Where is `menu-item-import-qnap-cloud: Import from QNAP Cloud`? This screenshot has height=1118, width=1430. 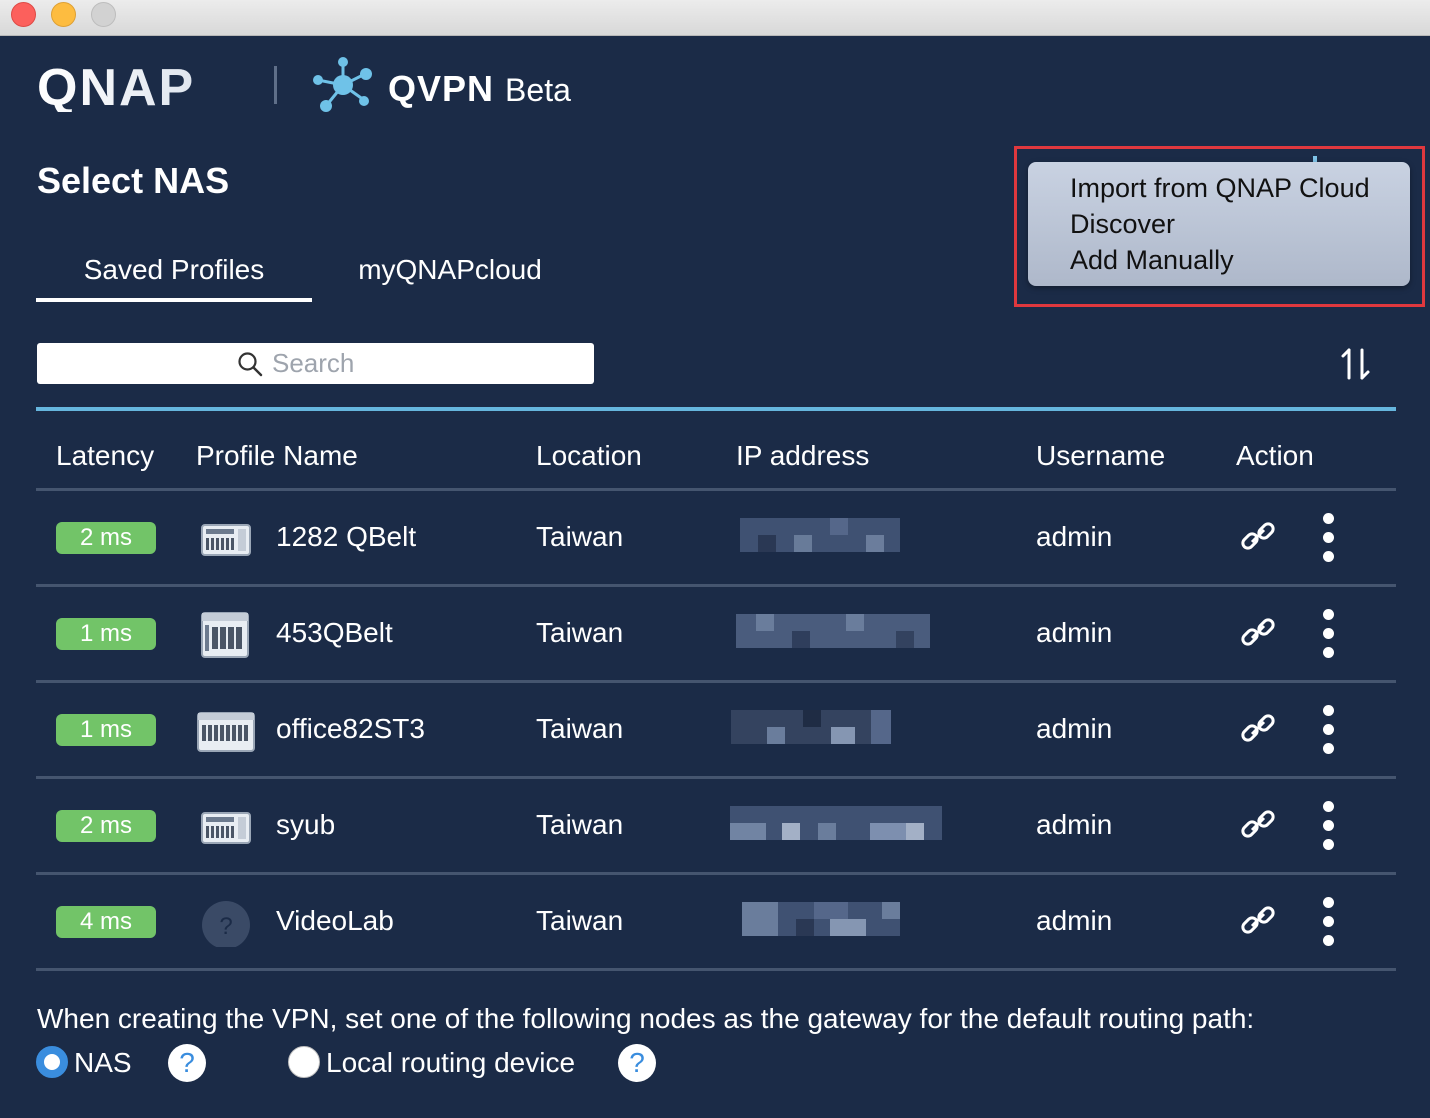
menu-item-import-qnap-cloud: Import from QNAP Cloud is located at coordinates (1240, 188).